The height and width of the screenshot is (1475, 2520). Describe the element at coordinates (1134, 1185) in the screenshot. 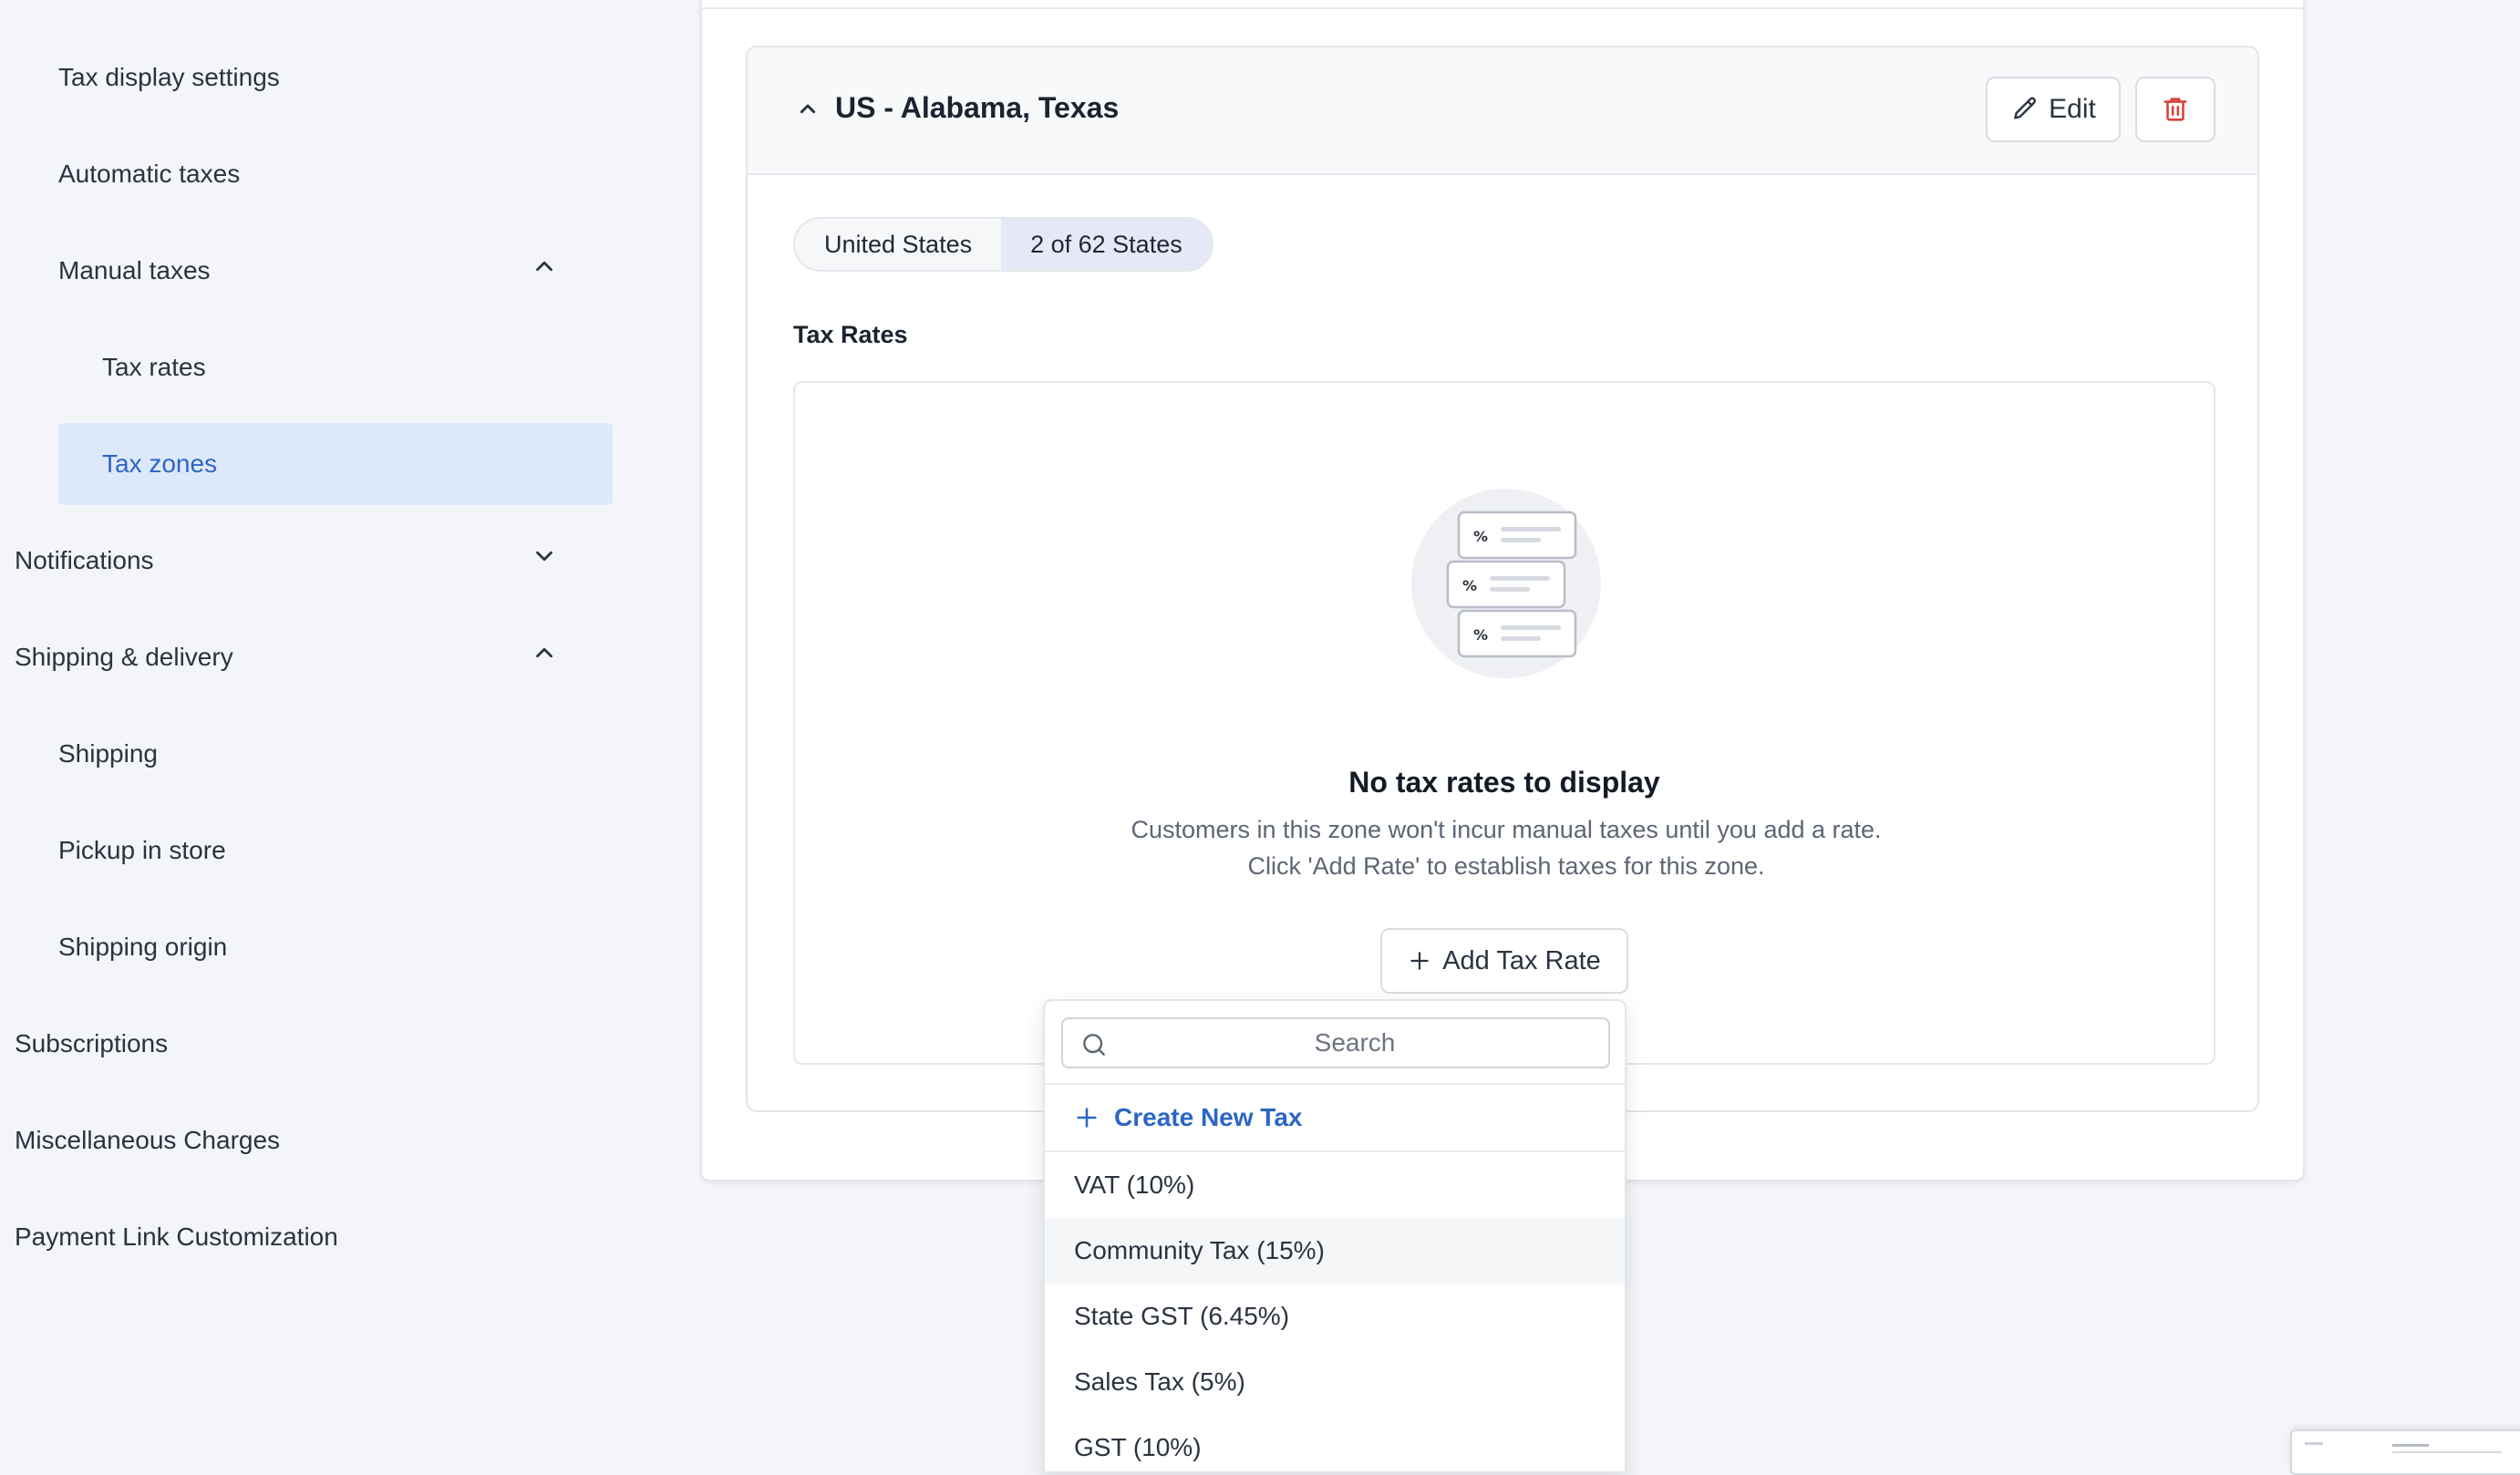

I see `tax-option-label: VAT (10%)` at that location.